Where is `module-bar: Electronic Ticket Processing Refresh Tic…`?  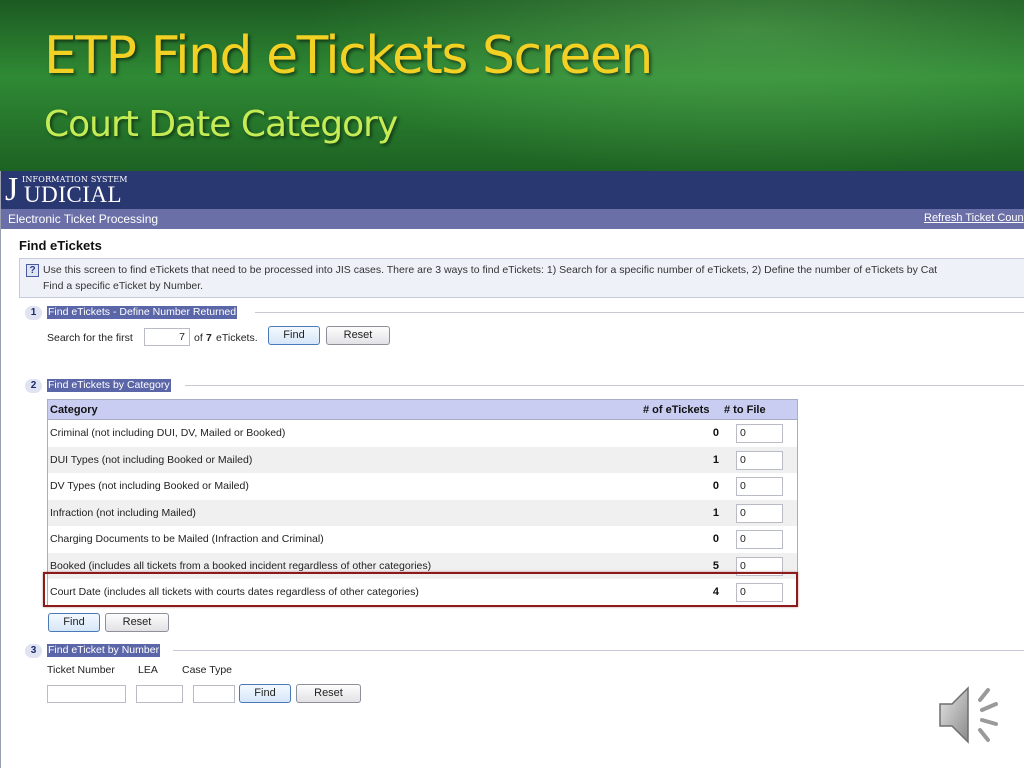 module-bar: Electronic Ticket Processing Refresh Tic… is located at coordinates (512, 219).